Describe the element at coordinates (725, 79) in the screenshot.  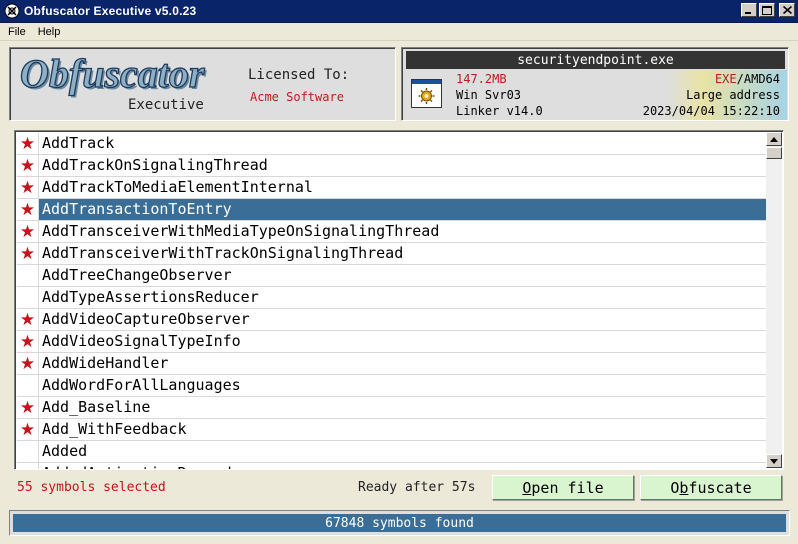
I see `file-type-exe: EXE` at that location.